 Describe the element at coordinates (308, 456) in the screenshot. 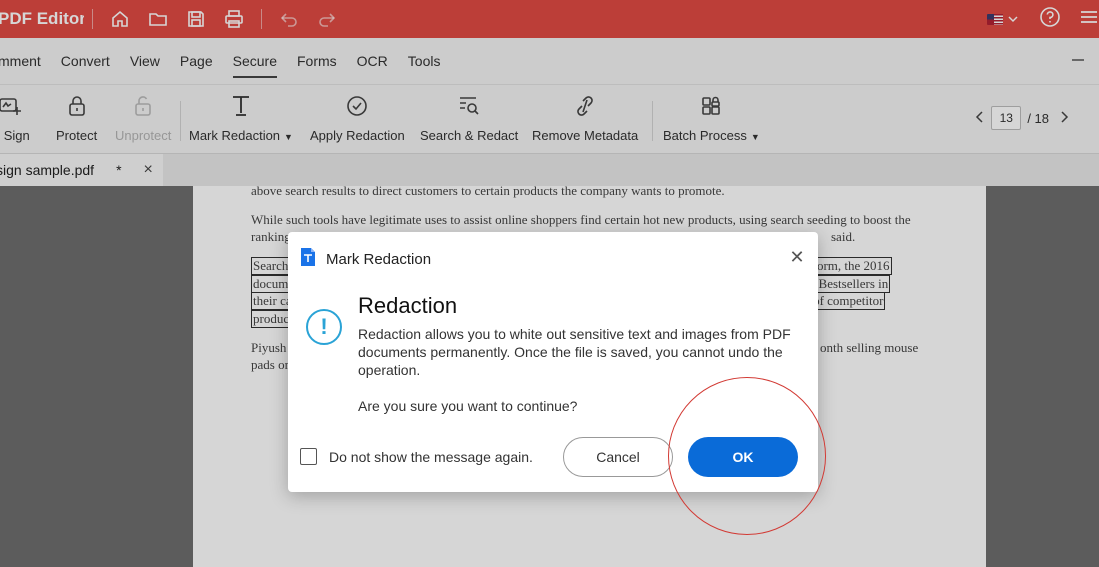

I see `dont-show-again-checkbox` at that location.